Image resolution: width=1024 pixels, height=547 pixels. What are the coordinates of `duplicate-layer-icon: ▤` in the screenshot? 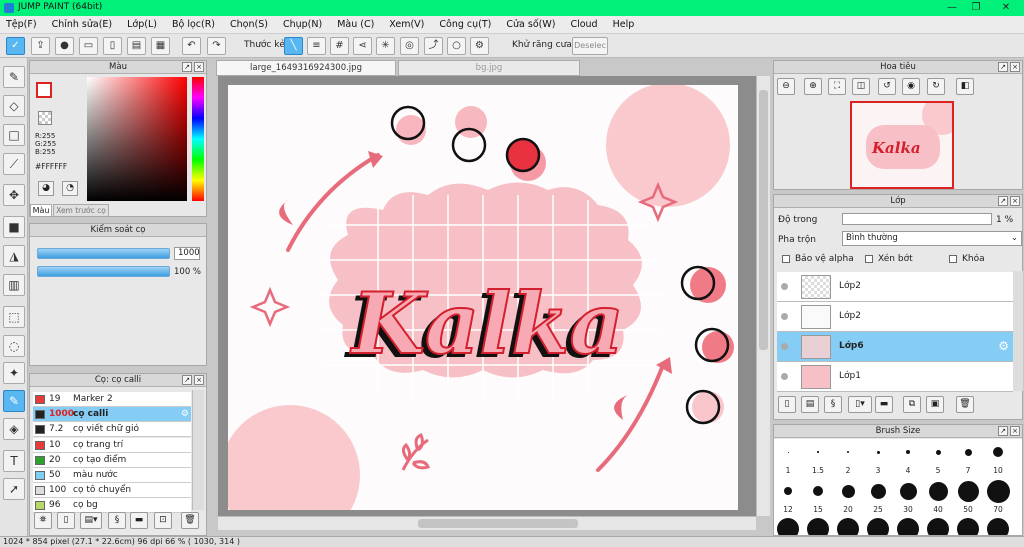 It's located at (810, 404).